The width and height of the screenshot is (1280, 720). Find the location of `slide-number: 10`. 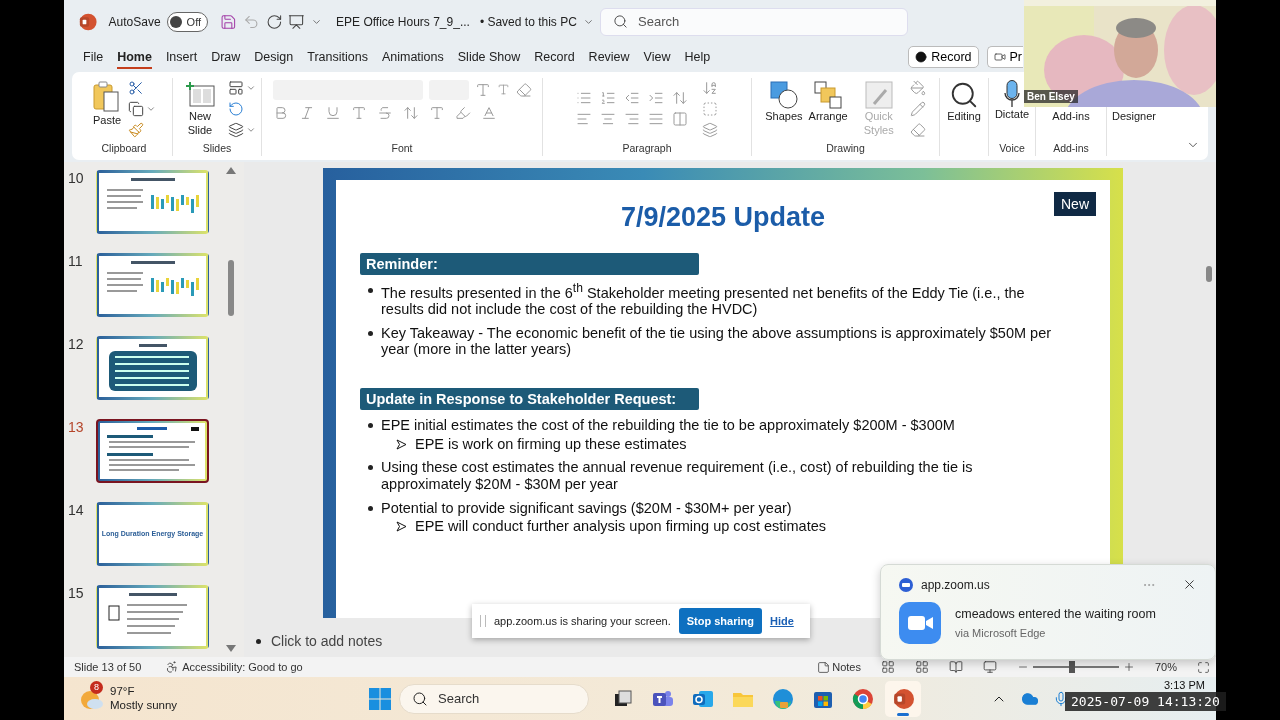

slide-number: 10 is located at coordinates (76, 178).